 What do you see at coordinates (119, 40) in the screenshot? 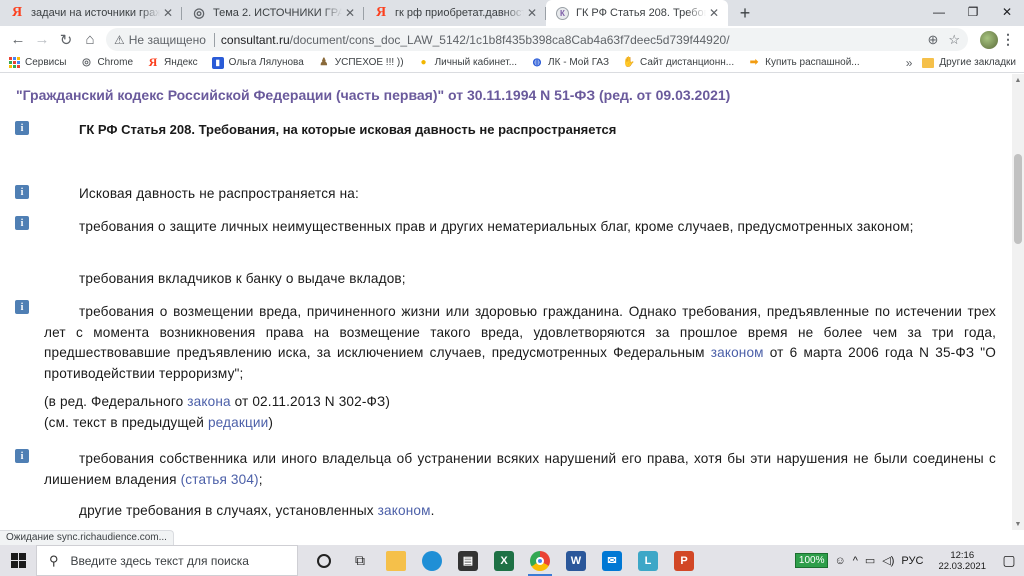
I see `warning-icon: ⚠` at bounding box center [119, 40].